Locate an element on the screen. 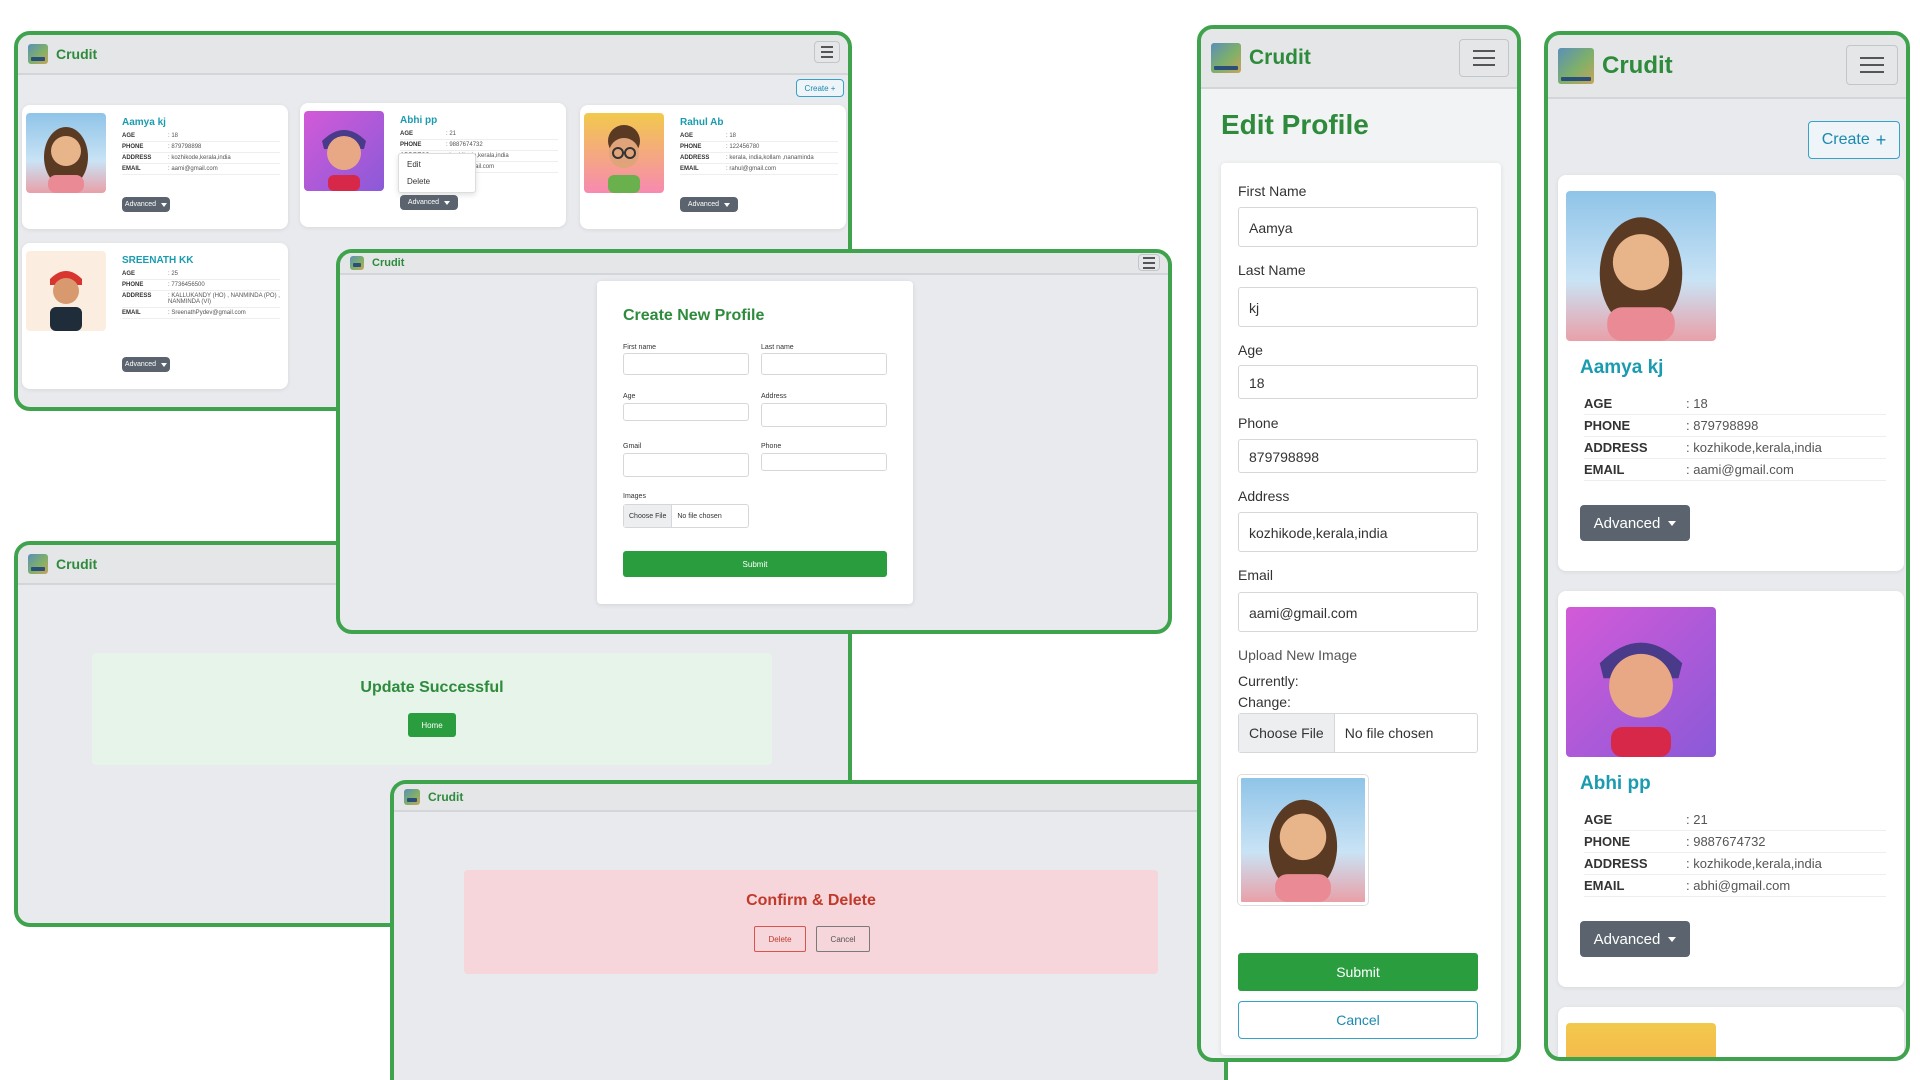  caret-down-icon is located at coordinates (164, 204).